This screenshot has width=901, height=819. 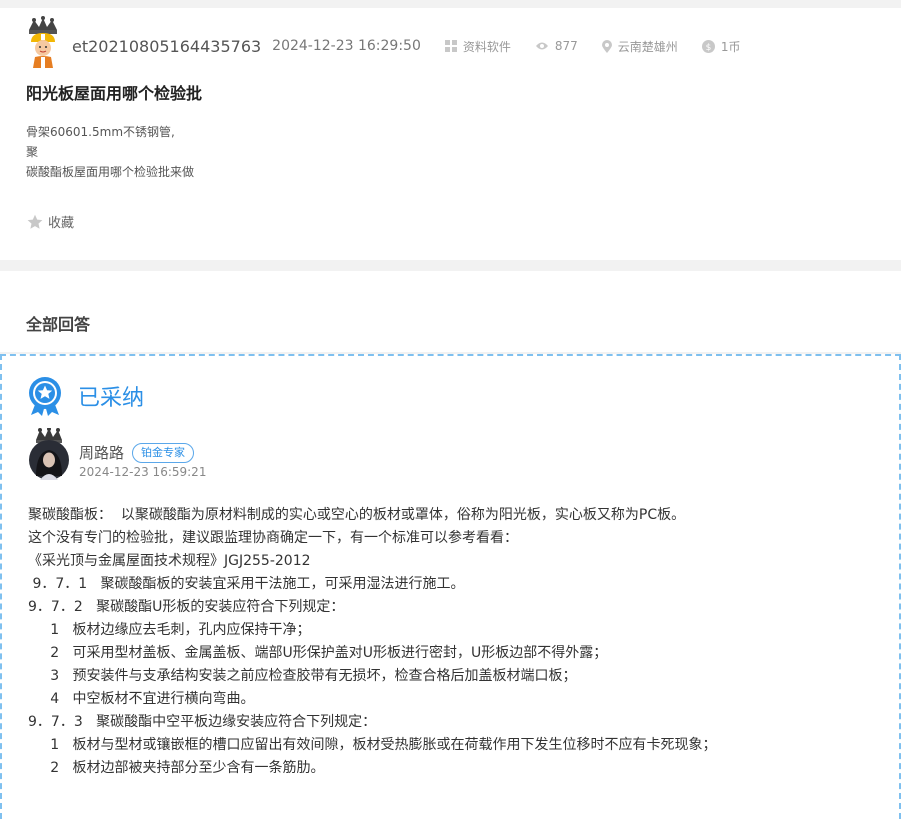 What do you see at coordinates (49, 453) in the screenshot?
I see `answerer-avatar` at bounding box center [49, 453].